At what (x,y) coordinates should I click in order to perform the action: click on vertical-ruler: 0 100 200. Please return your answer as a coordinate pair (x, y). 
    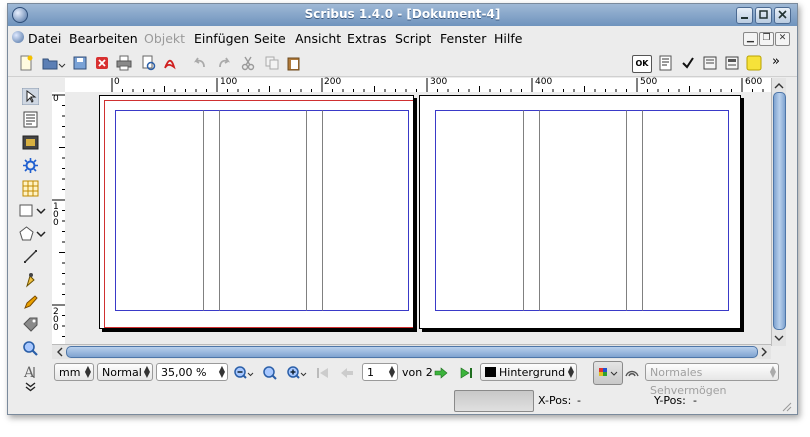
    Looking at the image, I should click on (59, 218).